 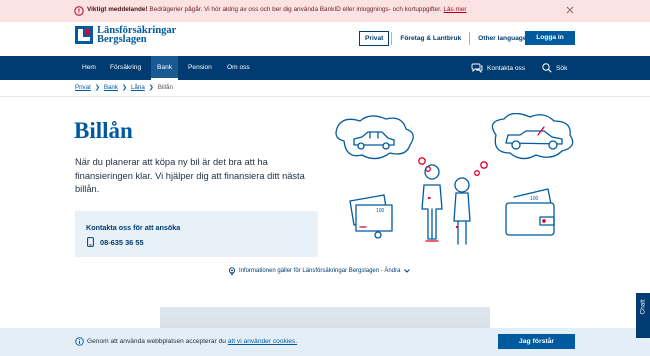 I want to click on logo-mark-icon, so click(x=84, y=35).